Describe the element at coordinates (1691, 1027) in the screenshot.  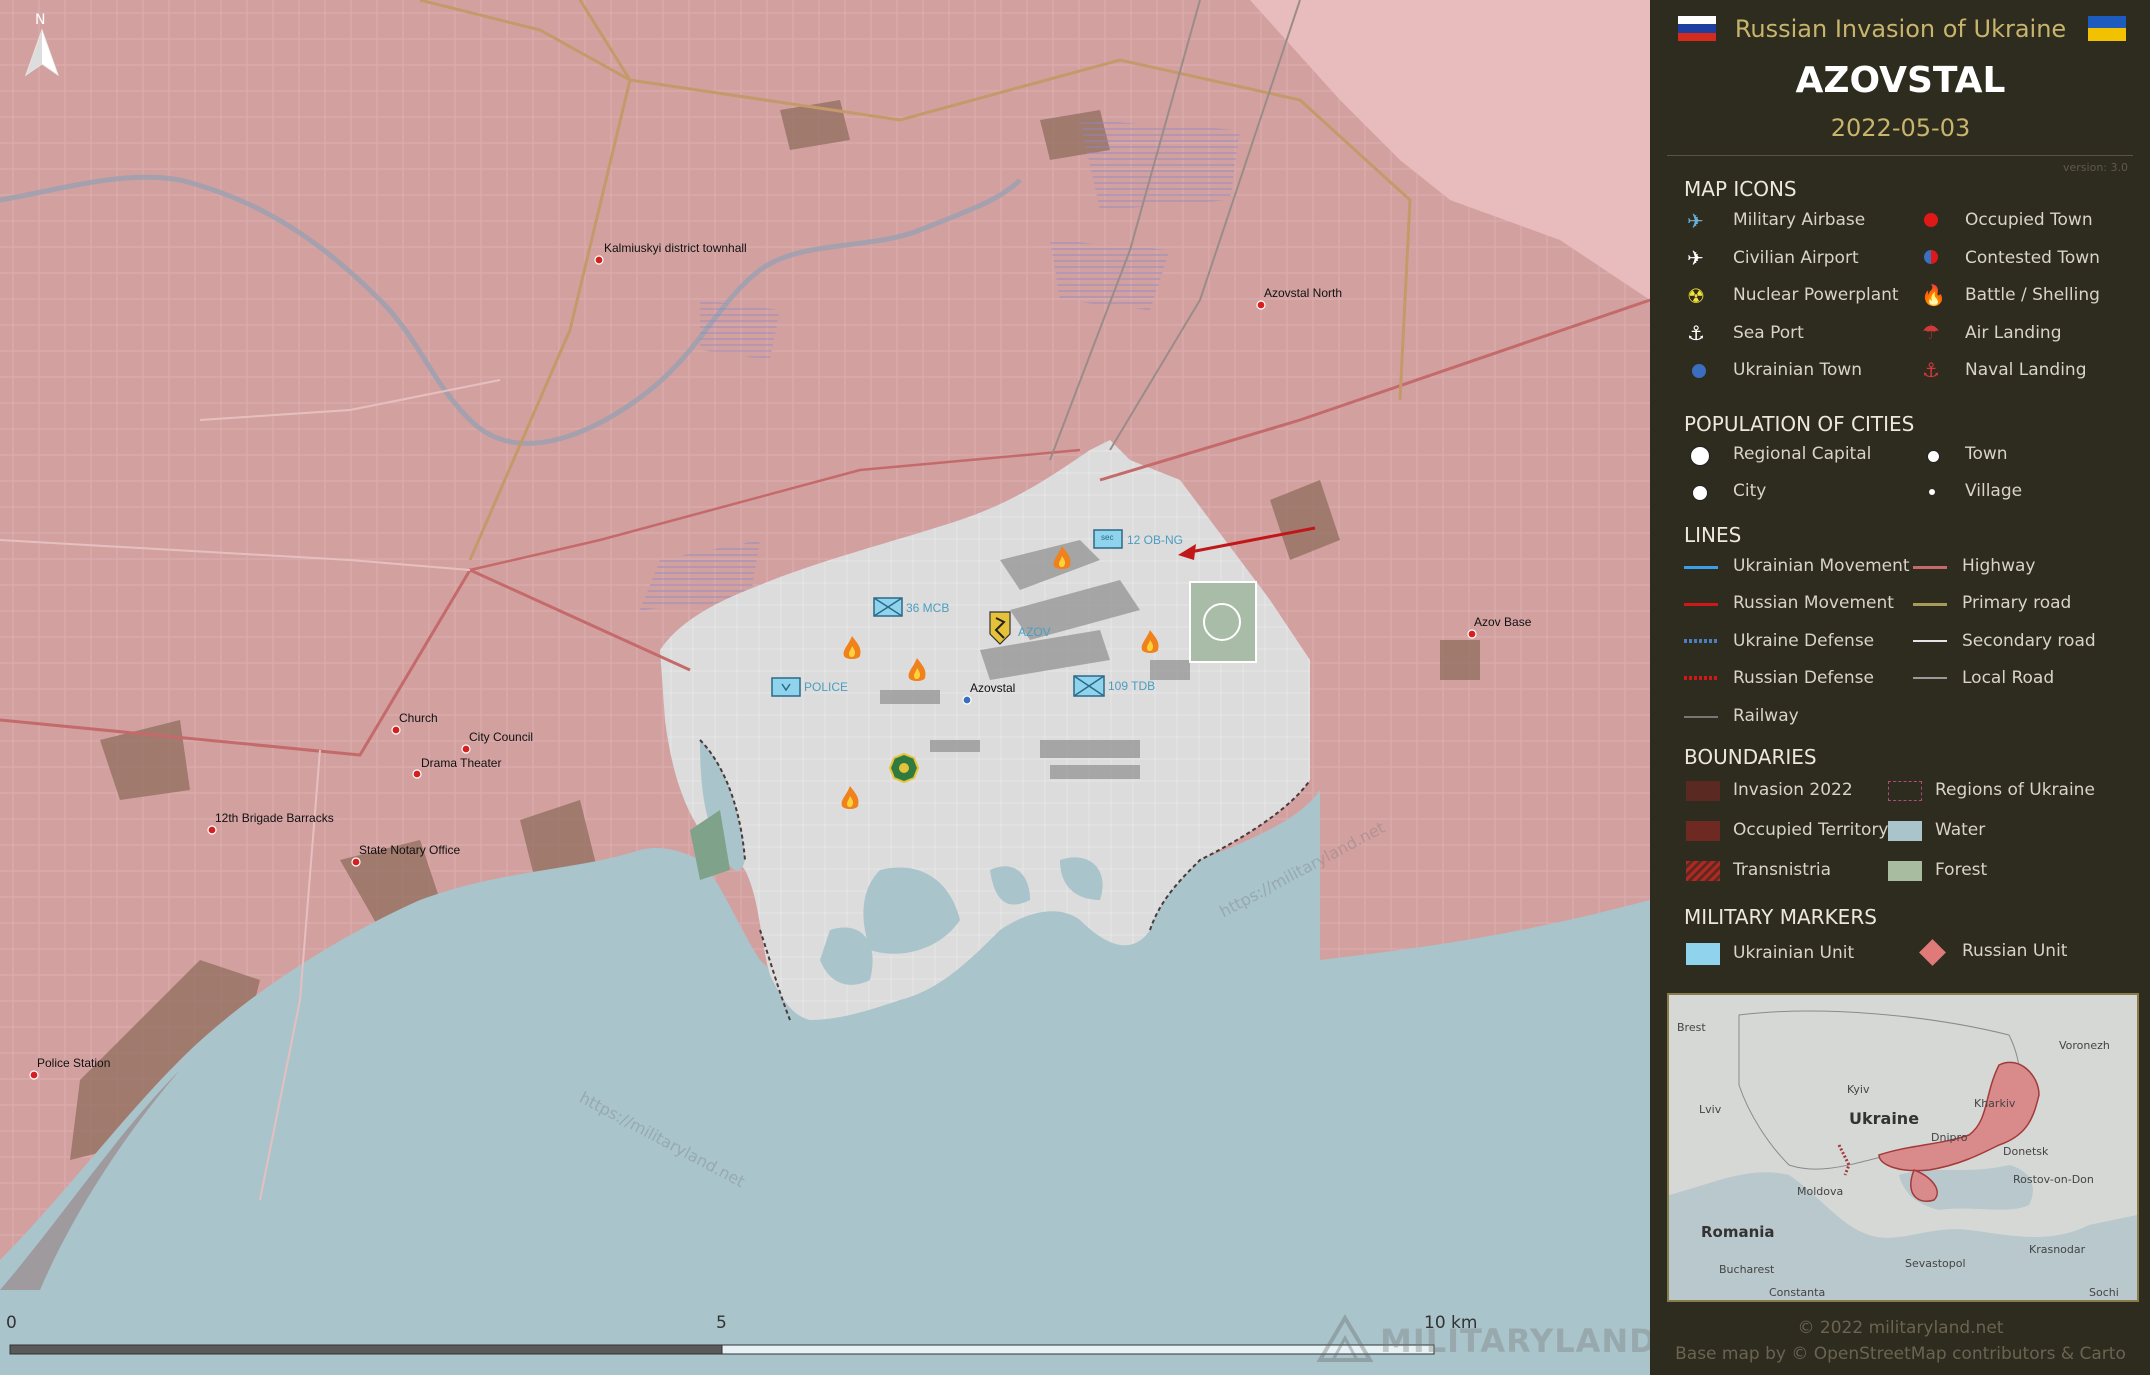
I see `inset-label-brest: Brest` at that location.